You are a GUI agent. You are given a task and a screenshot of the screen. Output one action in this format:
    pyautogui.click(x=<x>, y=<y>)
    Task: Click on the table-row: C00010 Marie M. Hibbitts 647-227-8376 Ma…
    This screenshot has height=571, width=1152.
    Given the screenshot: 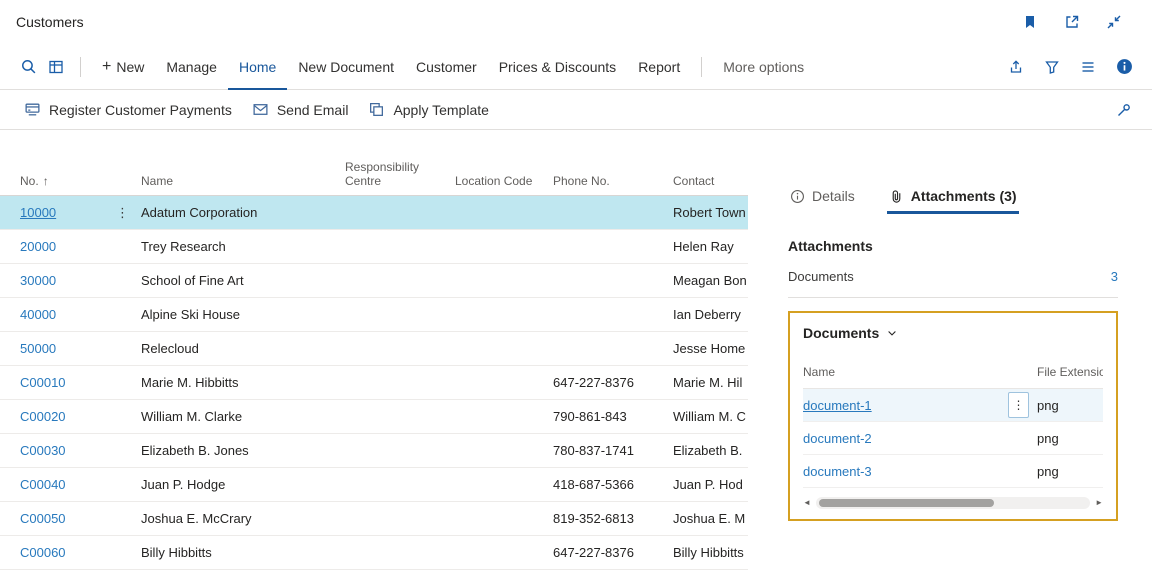 What is the action you would take?
    pyautogui.click(x=374, y=383)
    